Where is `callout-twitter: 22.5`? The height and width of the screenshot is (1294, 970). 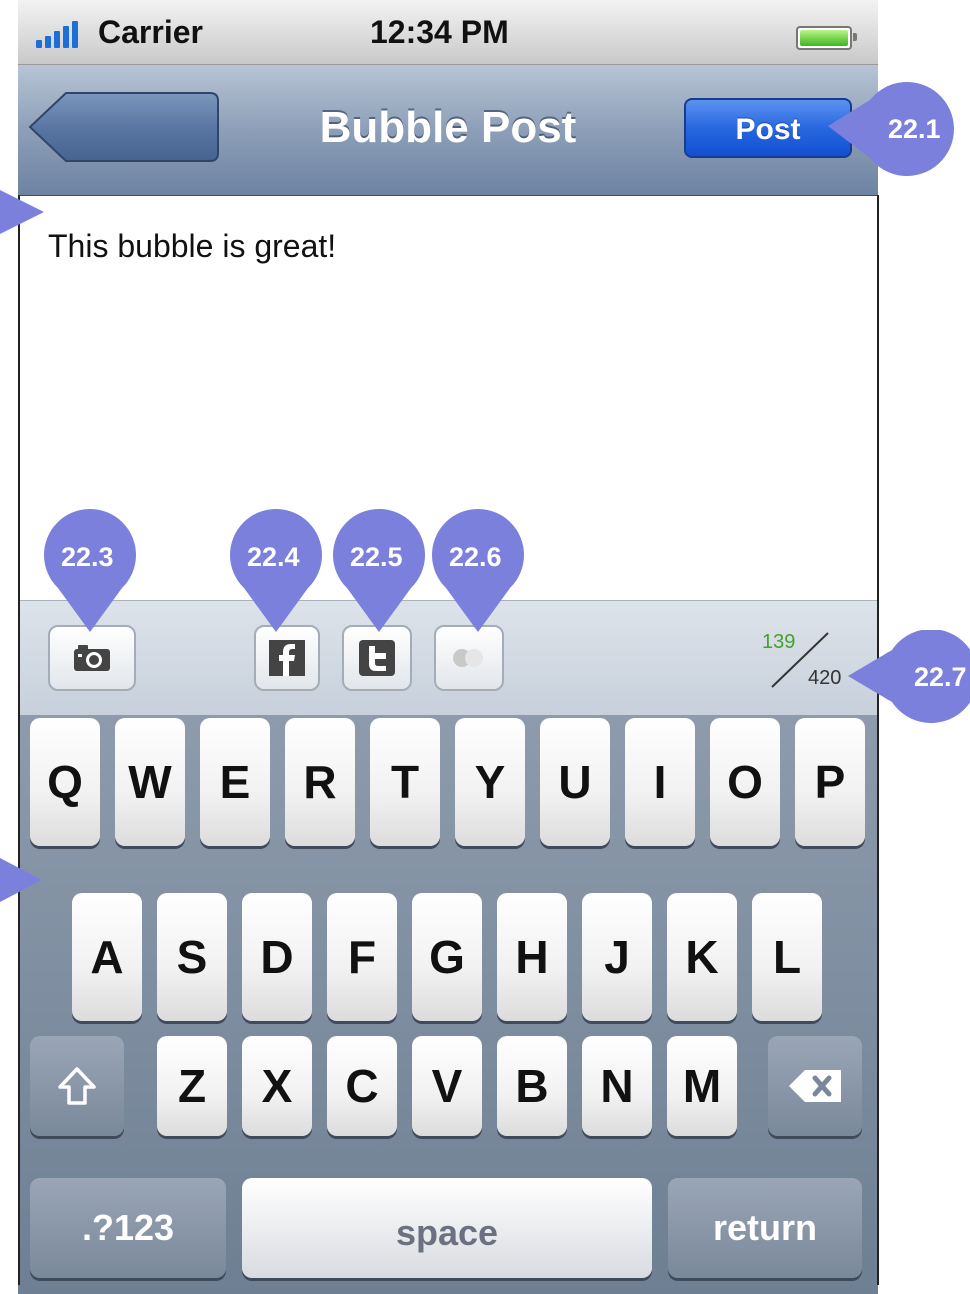
callout-twitter: 22.5 is located at coordinates (379, 571).